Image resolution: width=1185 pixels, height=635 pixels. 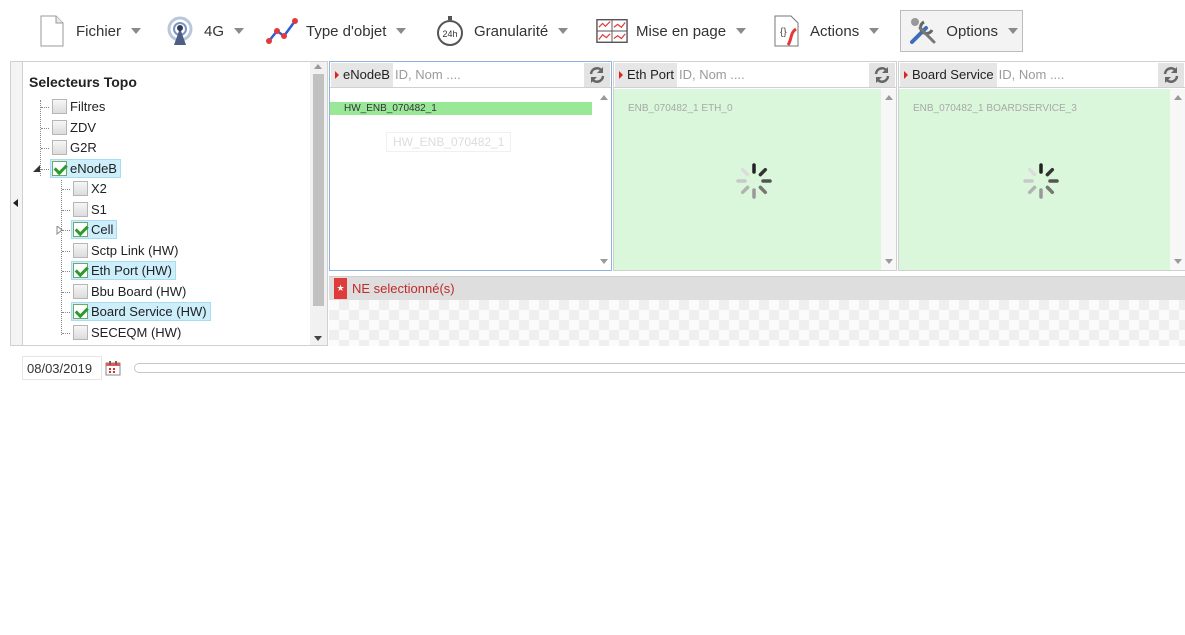 I want to click on column-tag-label: Board Service, so click(x=953, y=74).